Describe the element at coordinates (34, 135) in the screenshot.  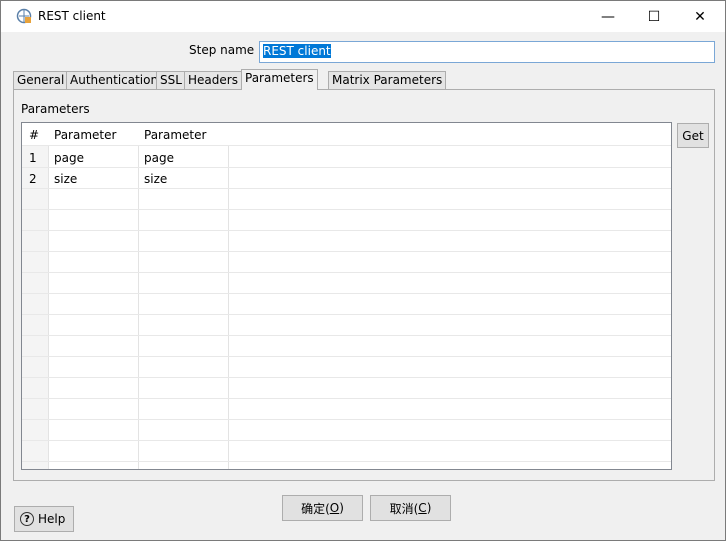
I see `column-header-number: #` at that location.